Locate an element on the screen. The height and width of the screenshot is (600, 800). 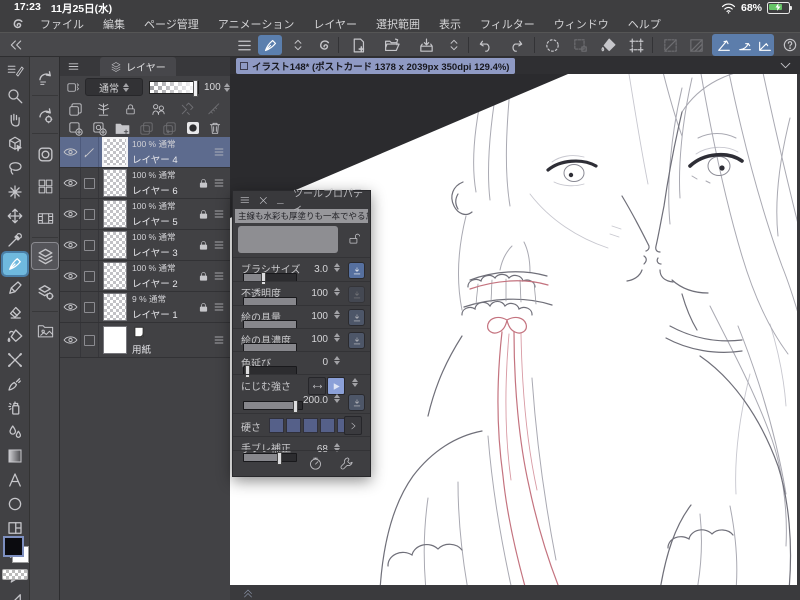
menu-edit: 編集 is located at coordinates (114, 24).